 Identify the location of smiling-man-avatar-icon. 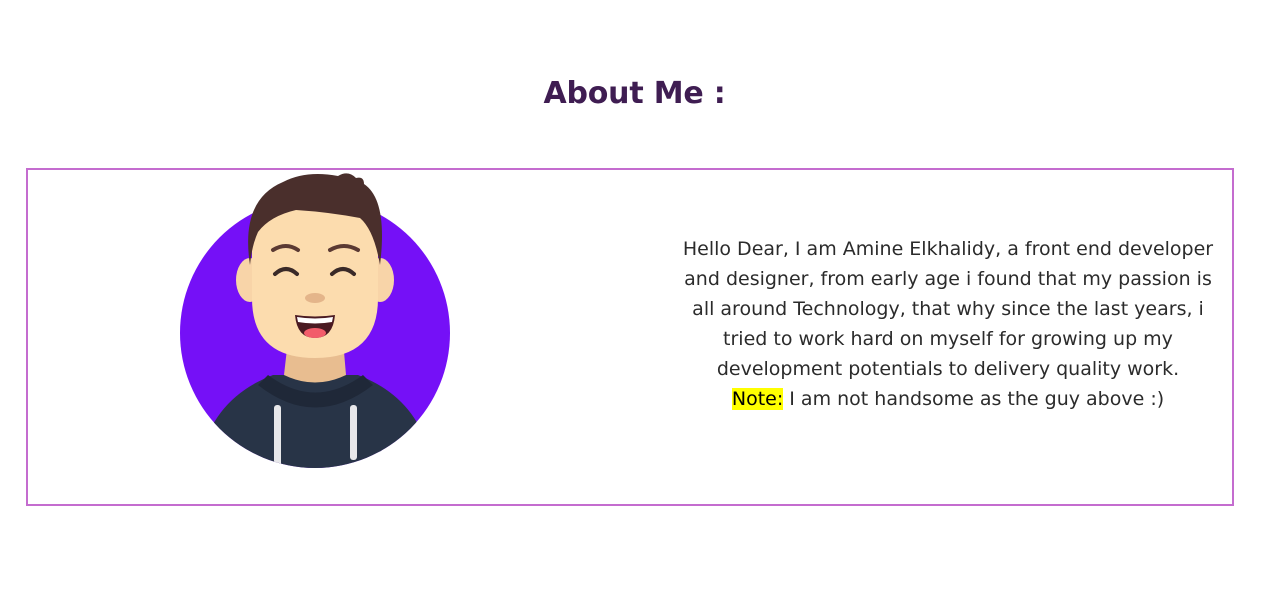
(315, 320).